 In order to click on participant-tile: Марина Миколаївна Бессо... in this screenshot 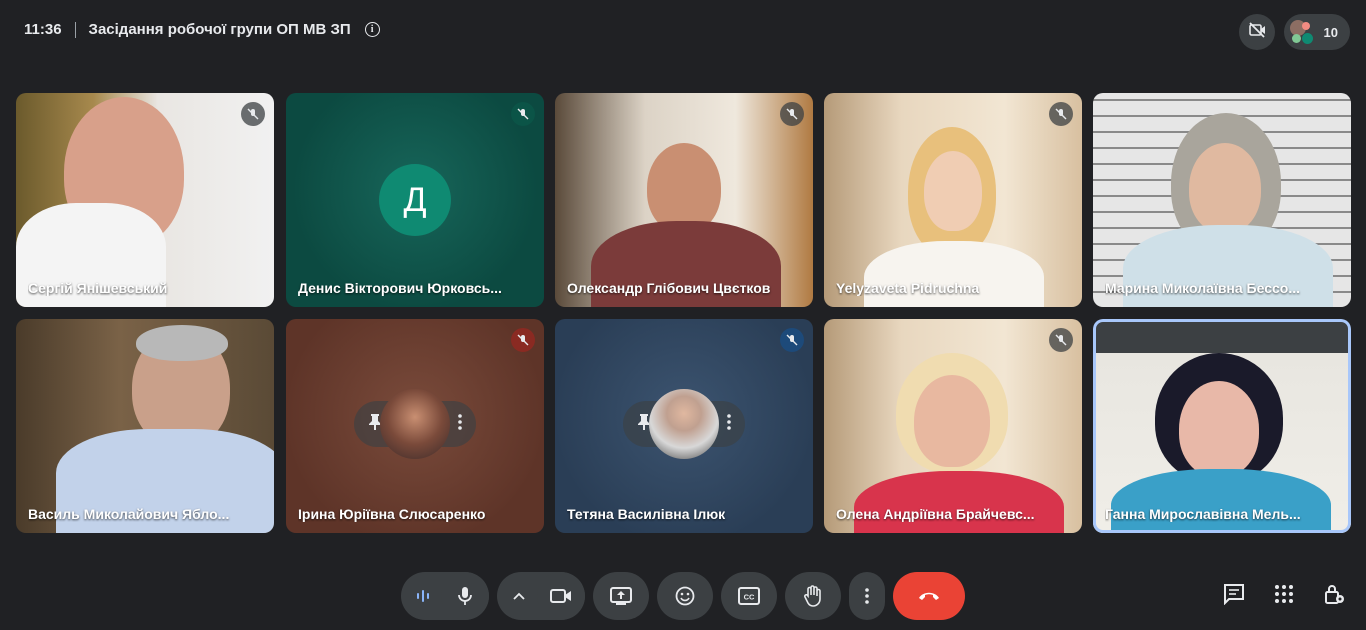, I will do `click(1222, 200)`.